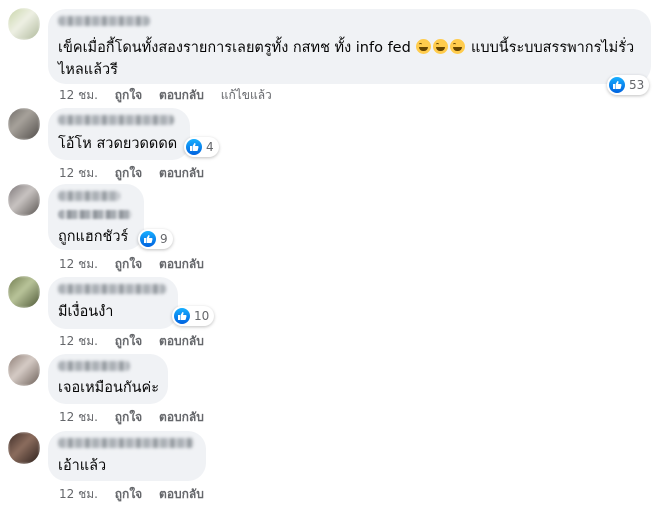 The height and width of the screenshot is (509, 658). Describe the element at coordinates (95, 214) in the screenshot. I see `author-name-redacted-line2` at that location.